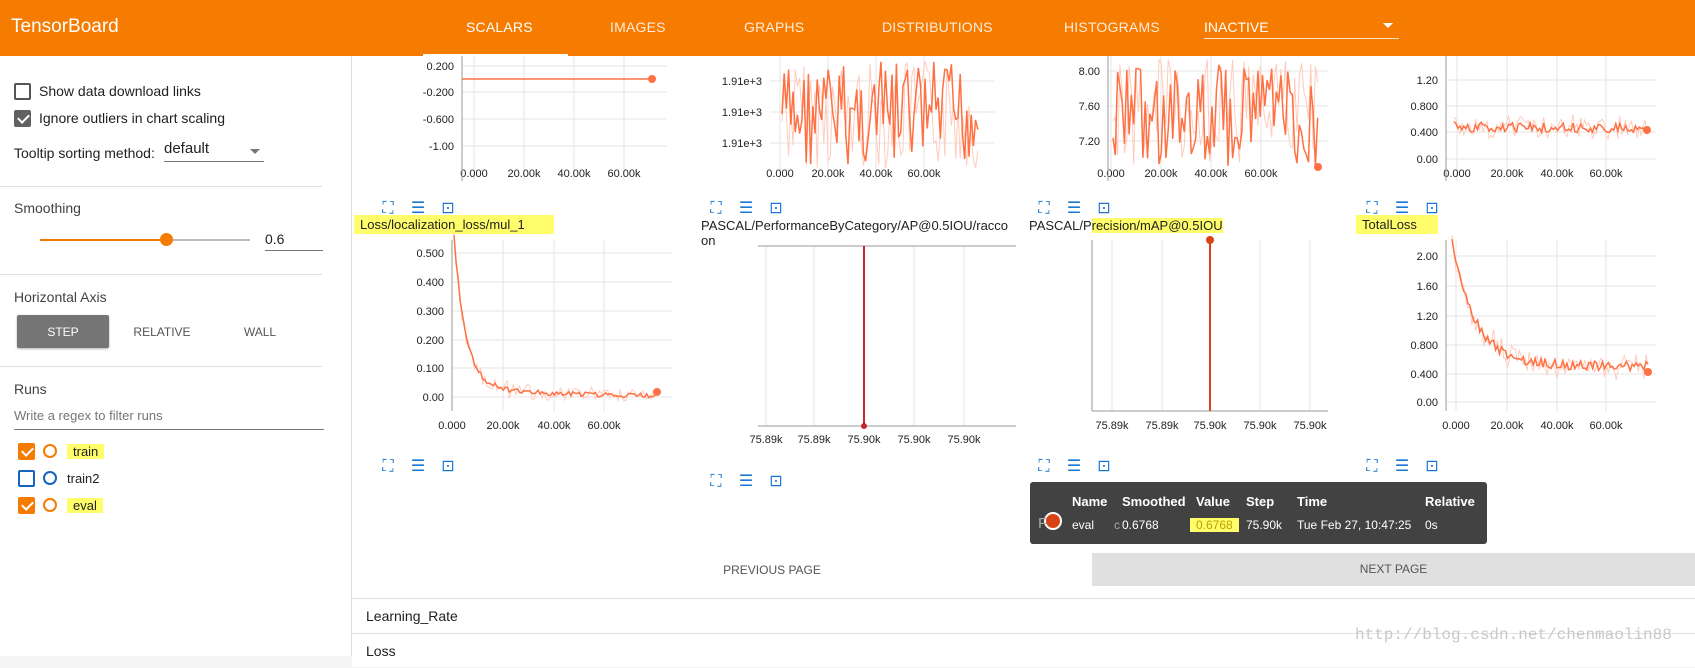 The image size is (1695, 668). I want to click on divider, so click(161, 186).